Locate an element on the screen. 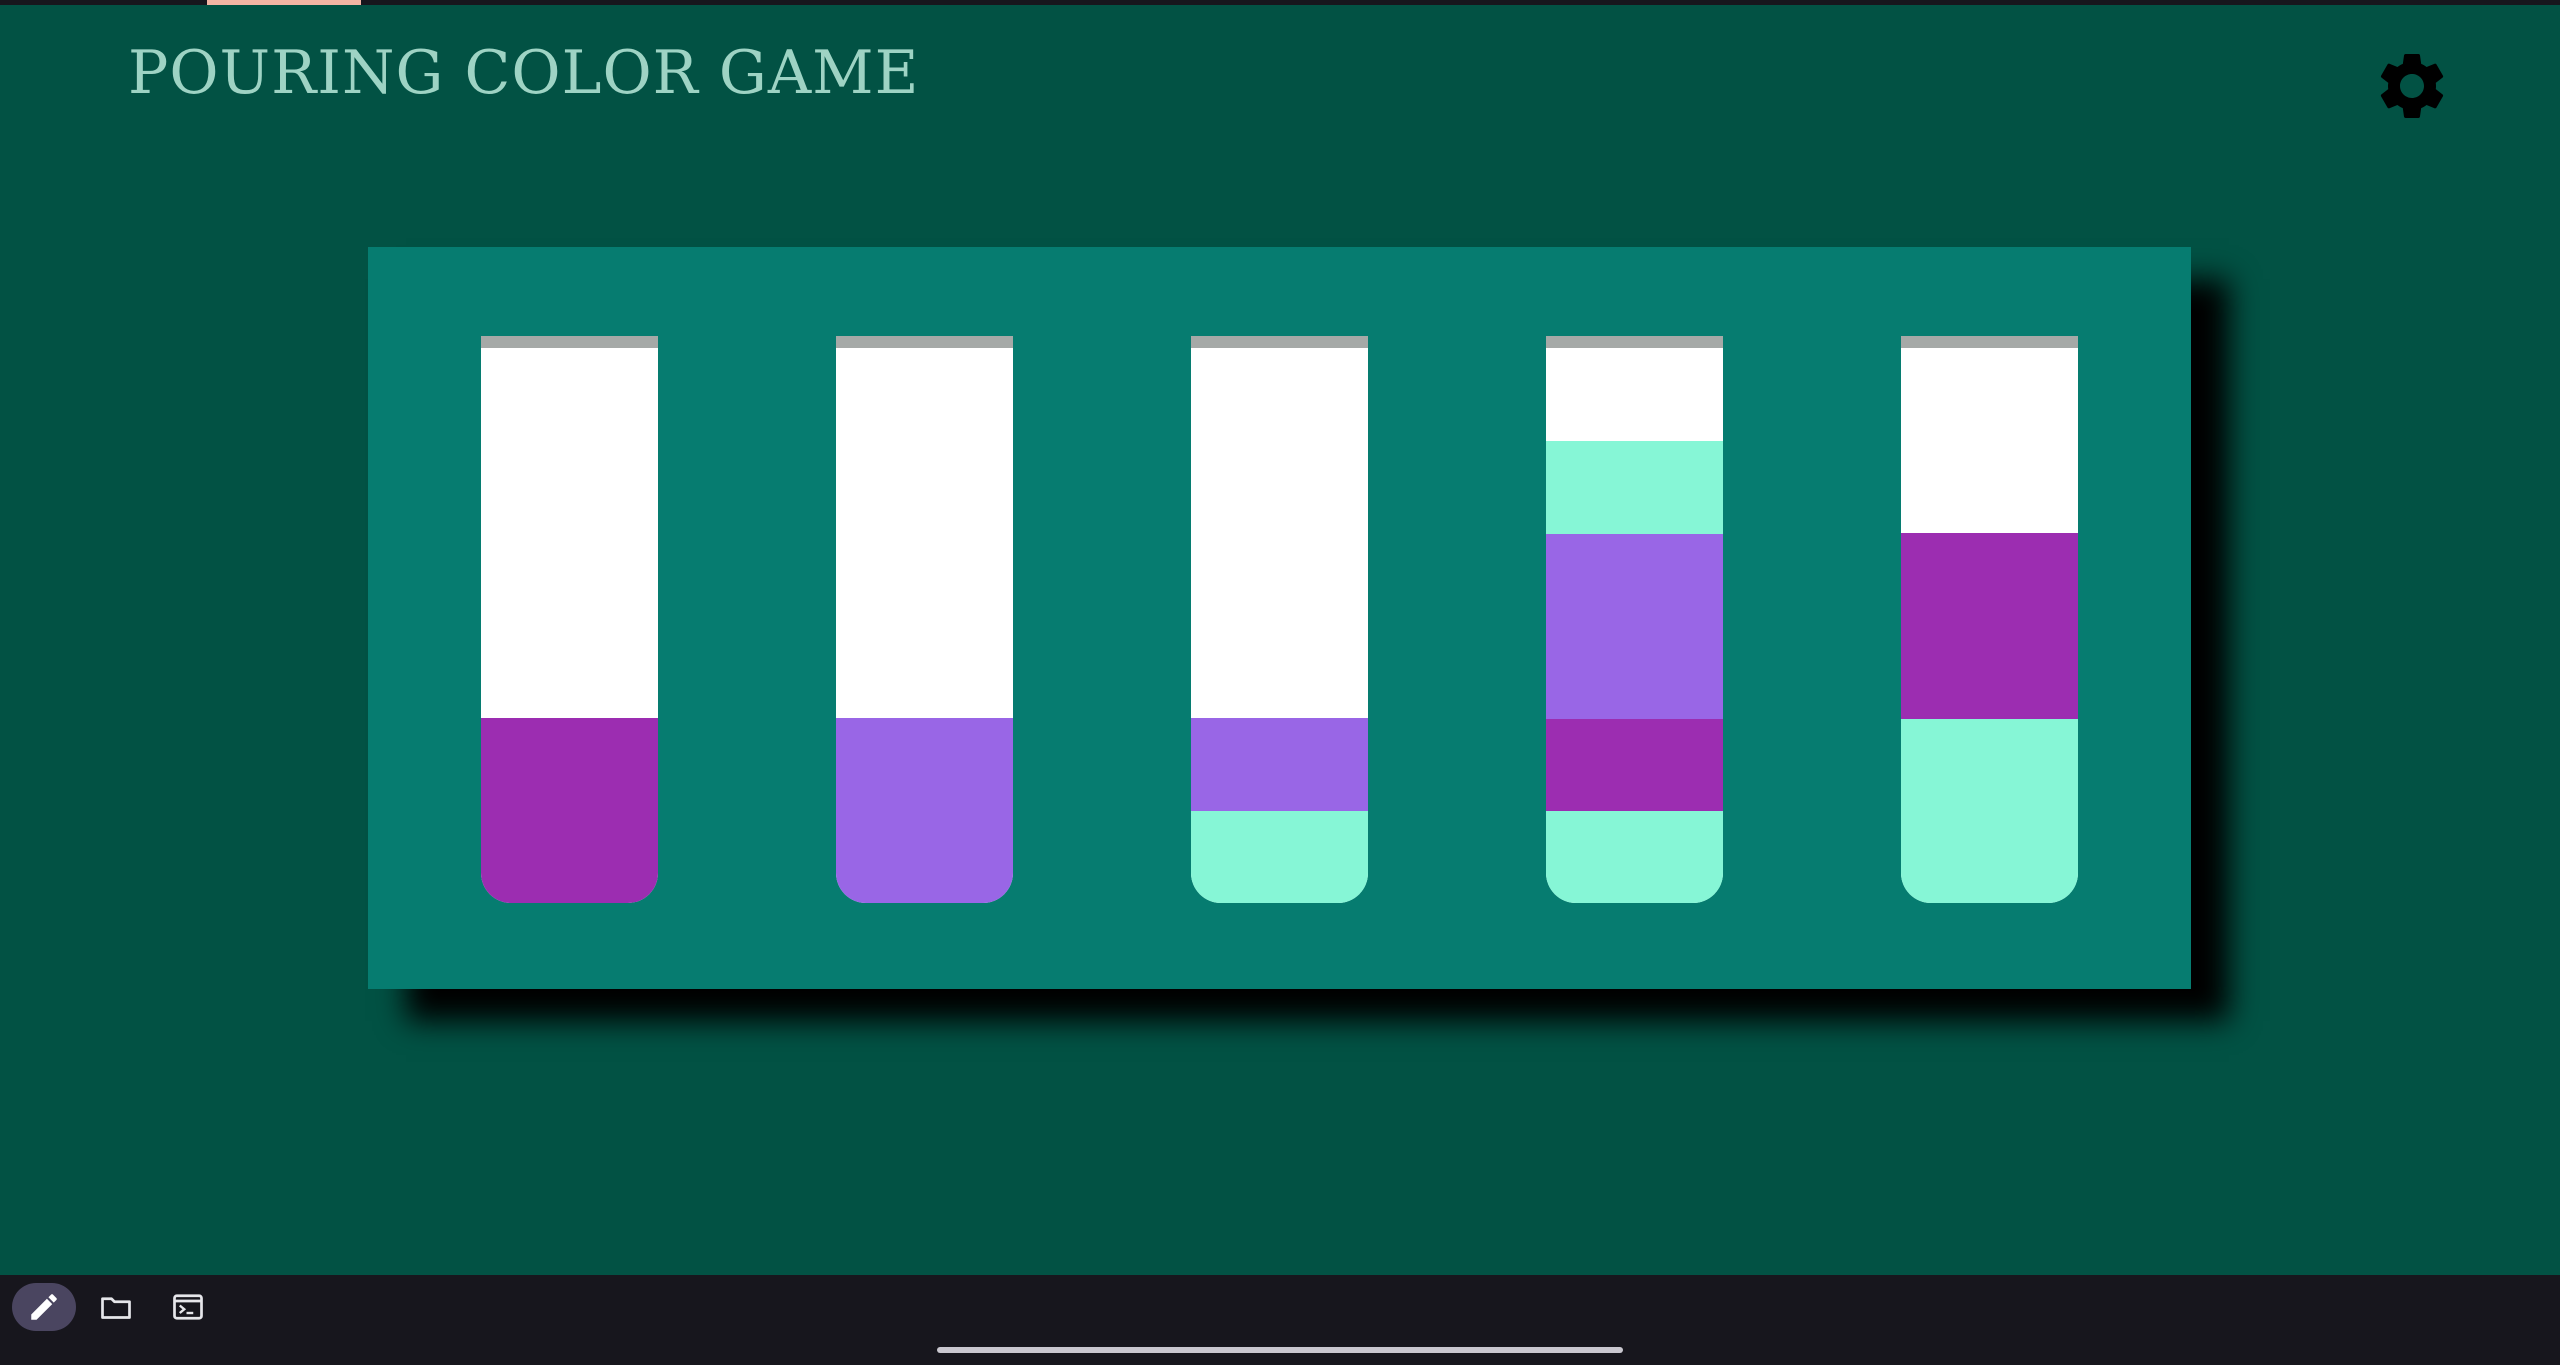 The height and width of the screenshot is (1365, 2560). terminal-icon is located at coordinates (188, 1307).